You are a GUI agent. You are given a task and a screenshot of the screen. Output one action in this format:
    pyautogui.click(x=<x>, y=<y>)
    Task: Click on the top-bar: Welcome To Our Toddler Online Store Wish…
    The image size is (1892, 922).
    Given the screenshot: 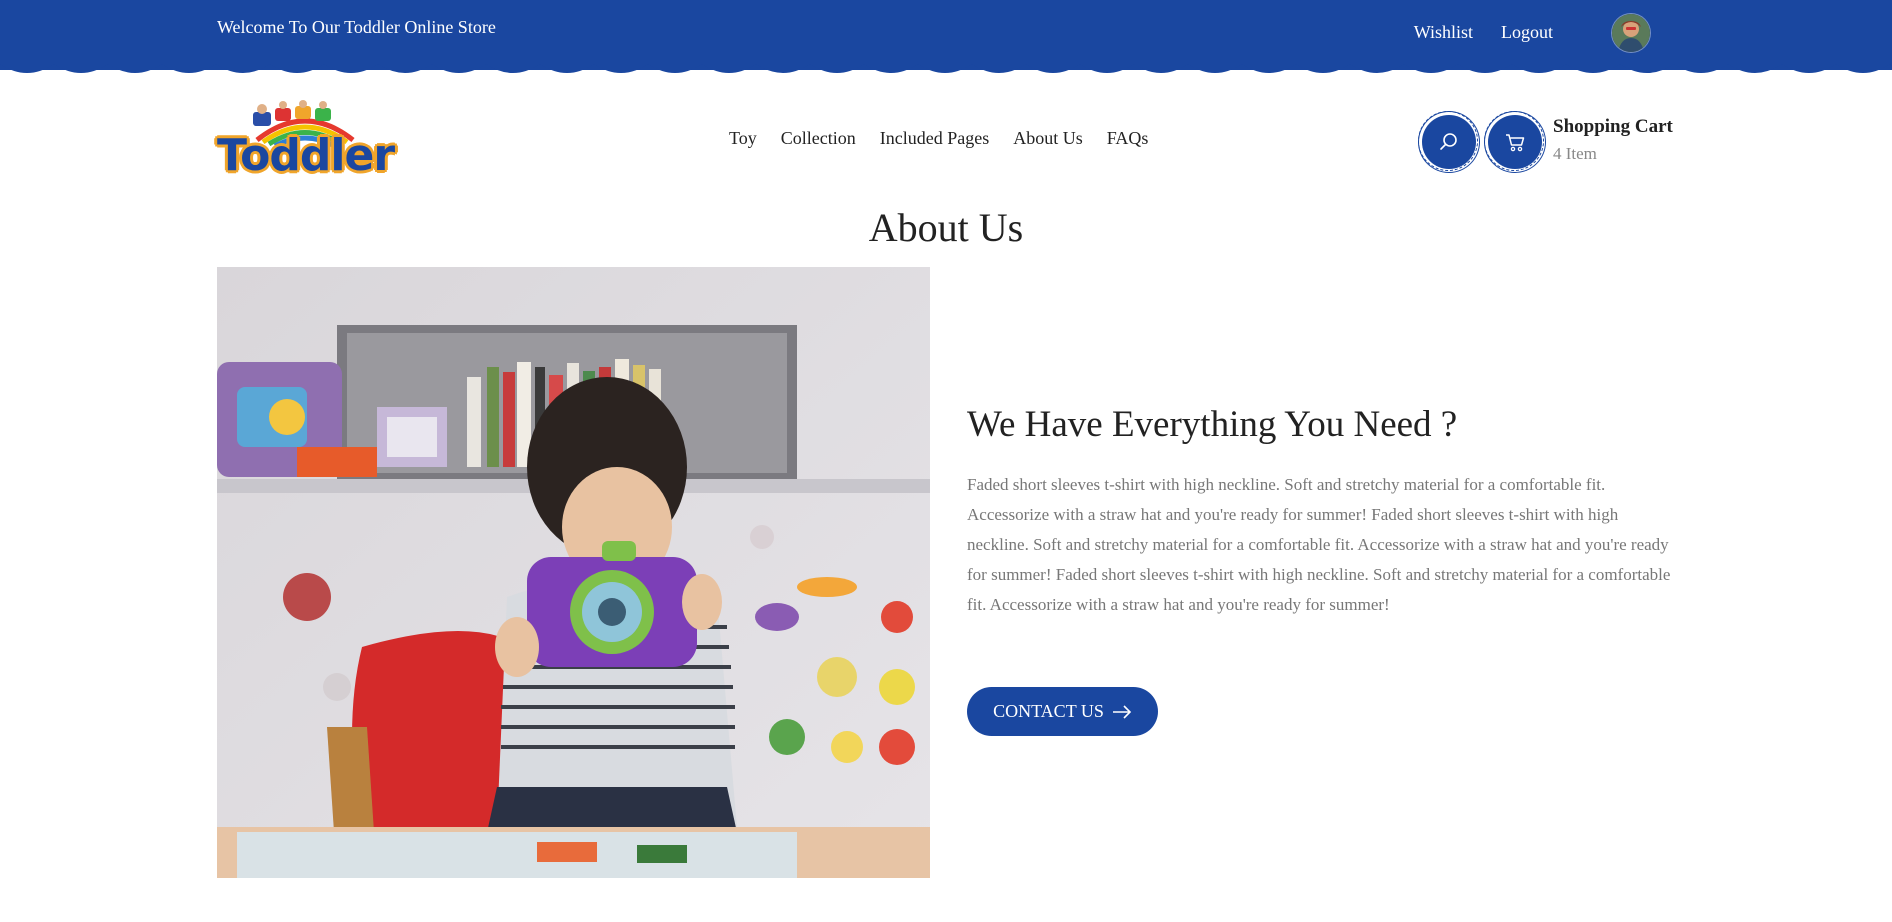 What is the action you would take?
    pyautogui.click(x=946, y=35)
    